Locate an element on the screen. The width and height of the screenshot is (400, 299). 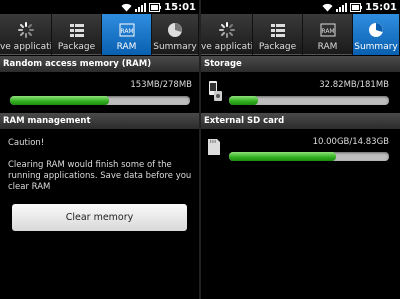
sd-card-usage-value: 10.00GB/14.83GB is located at coordinates (350, 142).